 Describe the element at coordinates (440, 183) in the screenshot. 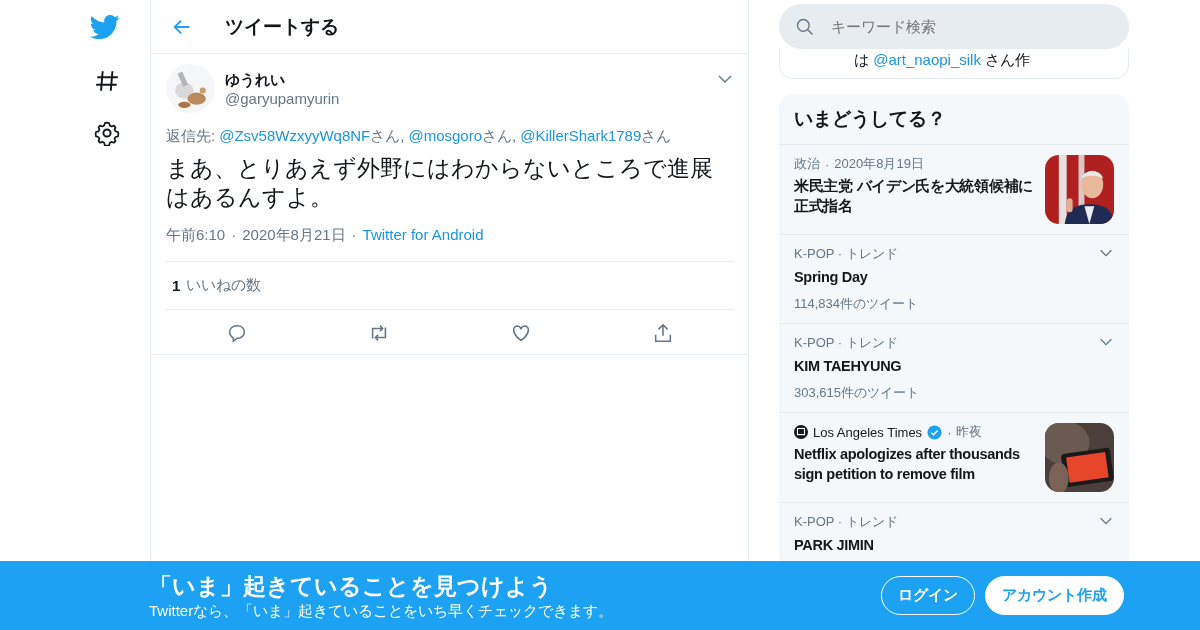

I see `tweet-text: まあ、とりあえず外野にはわからないところで進展はあるんすよ。` at that location.